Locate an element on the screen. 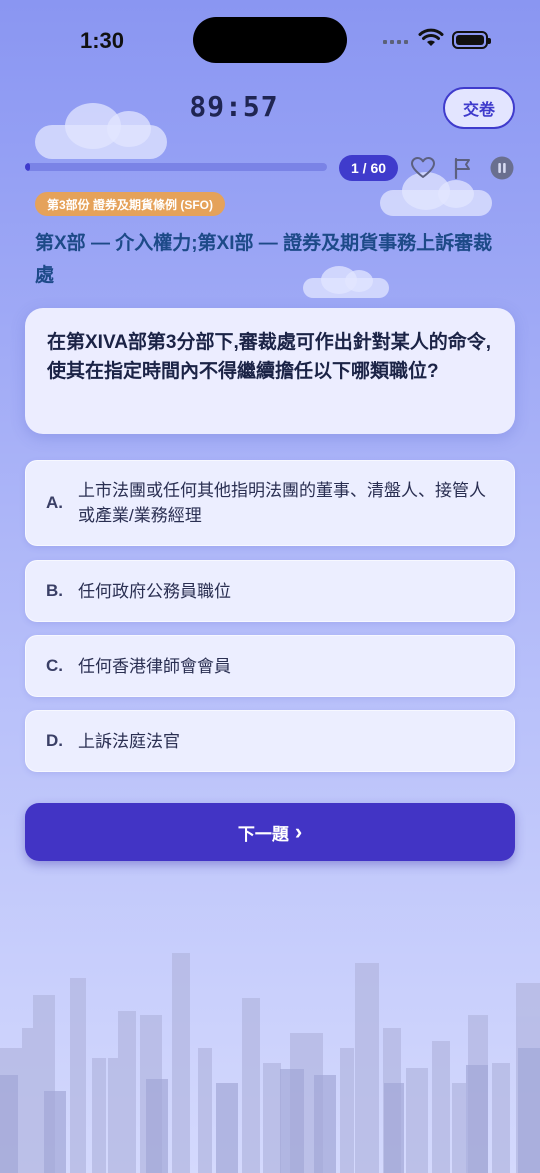  pause-icon is located at coordinates (502, 168).